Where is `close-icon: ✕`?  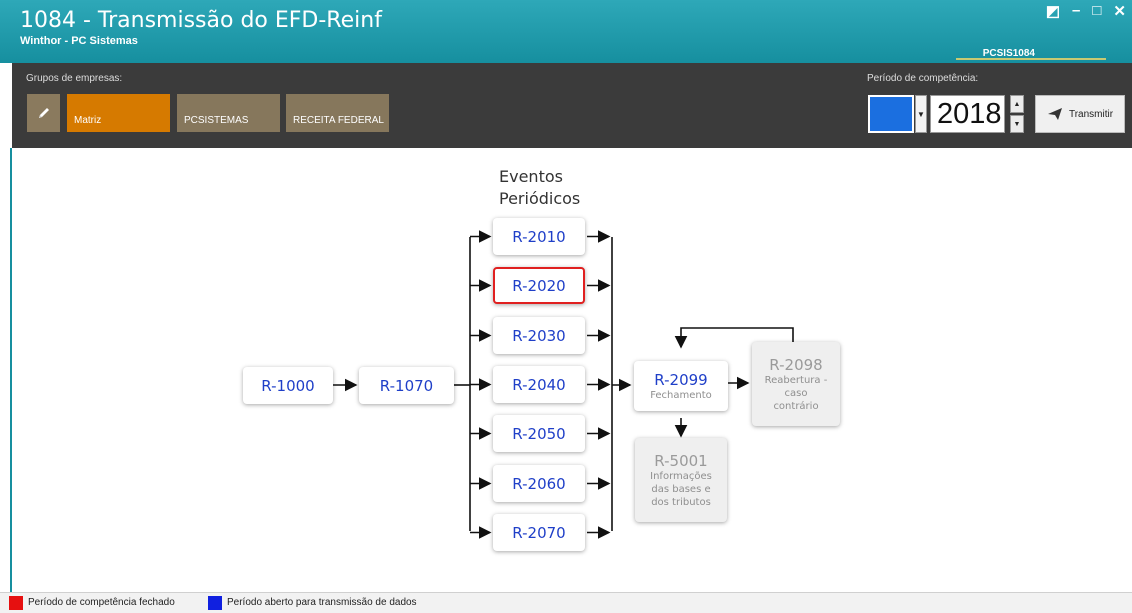 close-icon: ✕ is located at coordinates (1119, 11).